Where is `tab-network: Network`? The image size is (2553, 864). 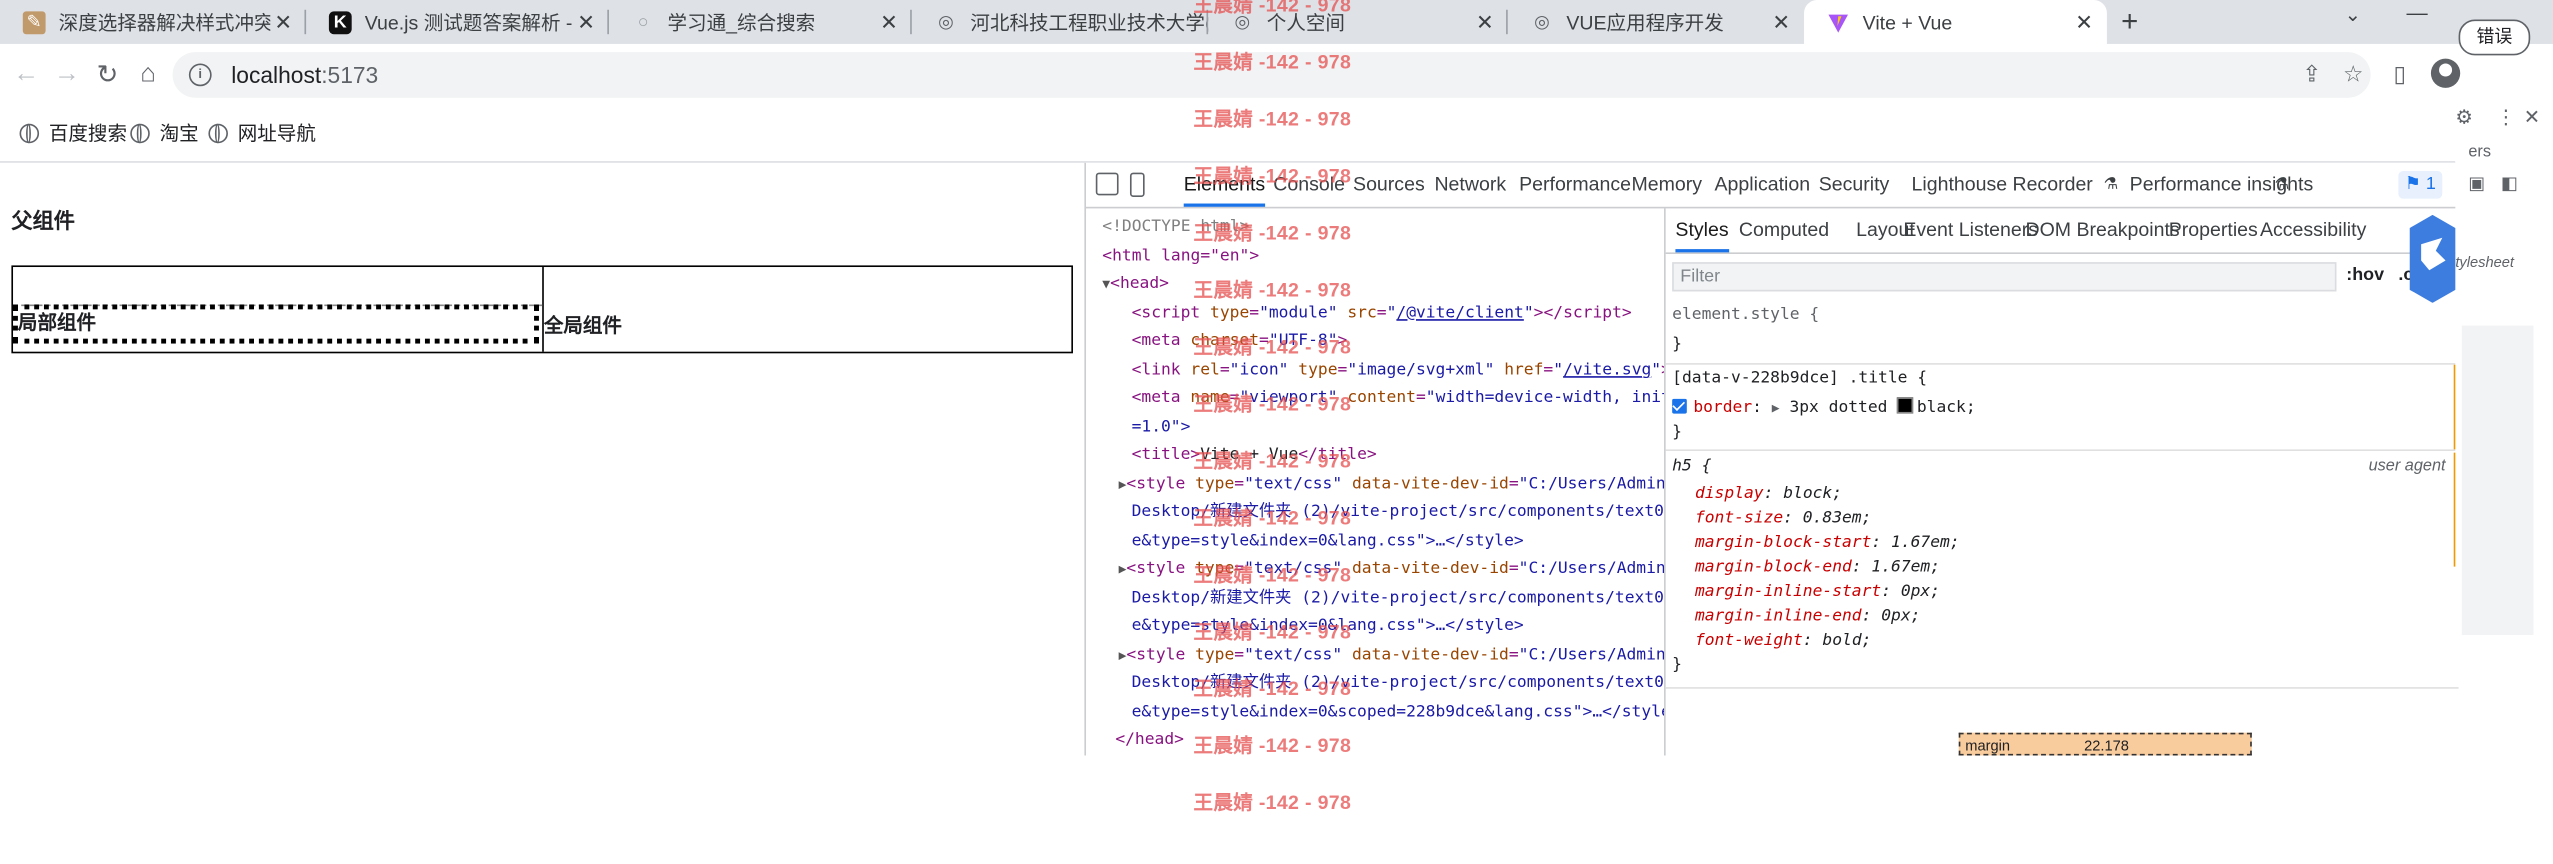 tab-network: Network is located at coordinates (1470, 185).